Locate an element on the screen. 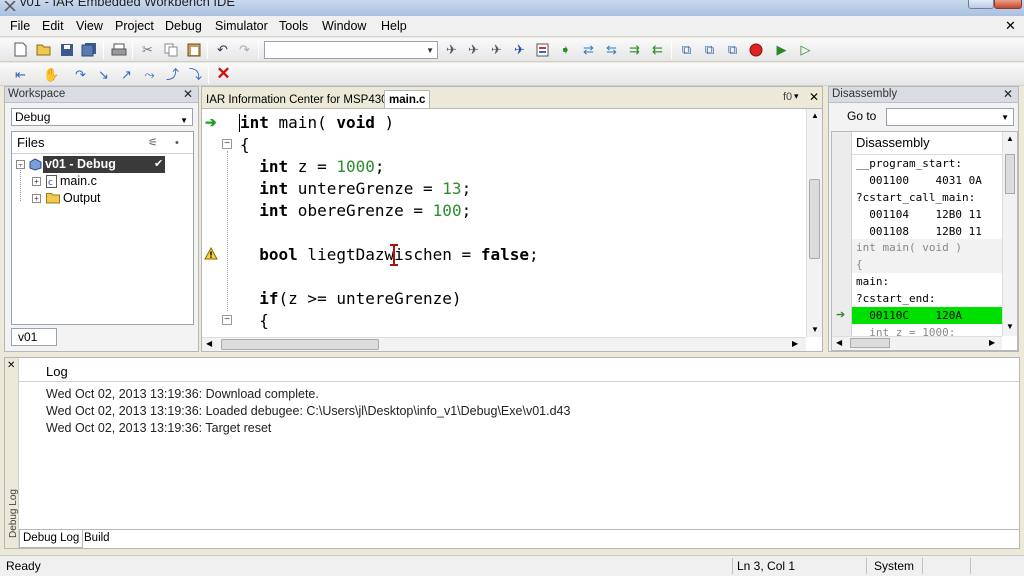  undo-icon: ↶ is located at coordinates (222, 49).